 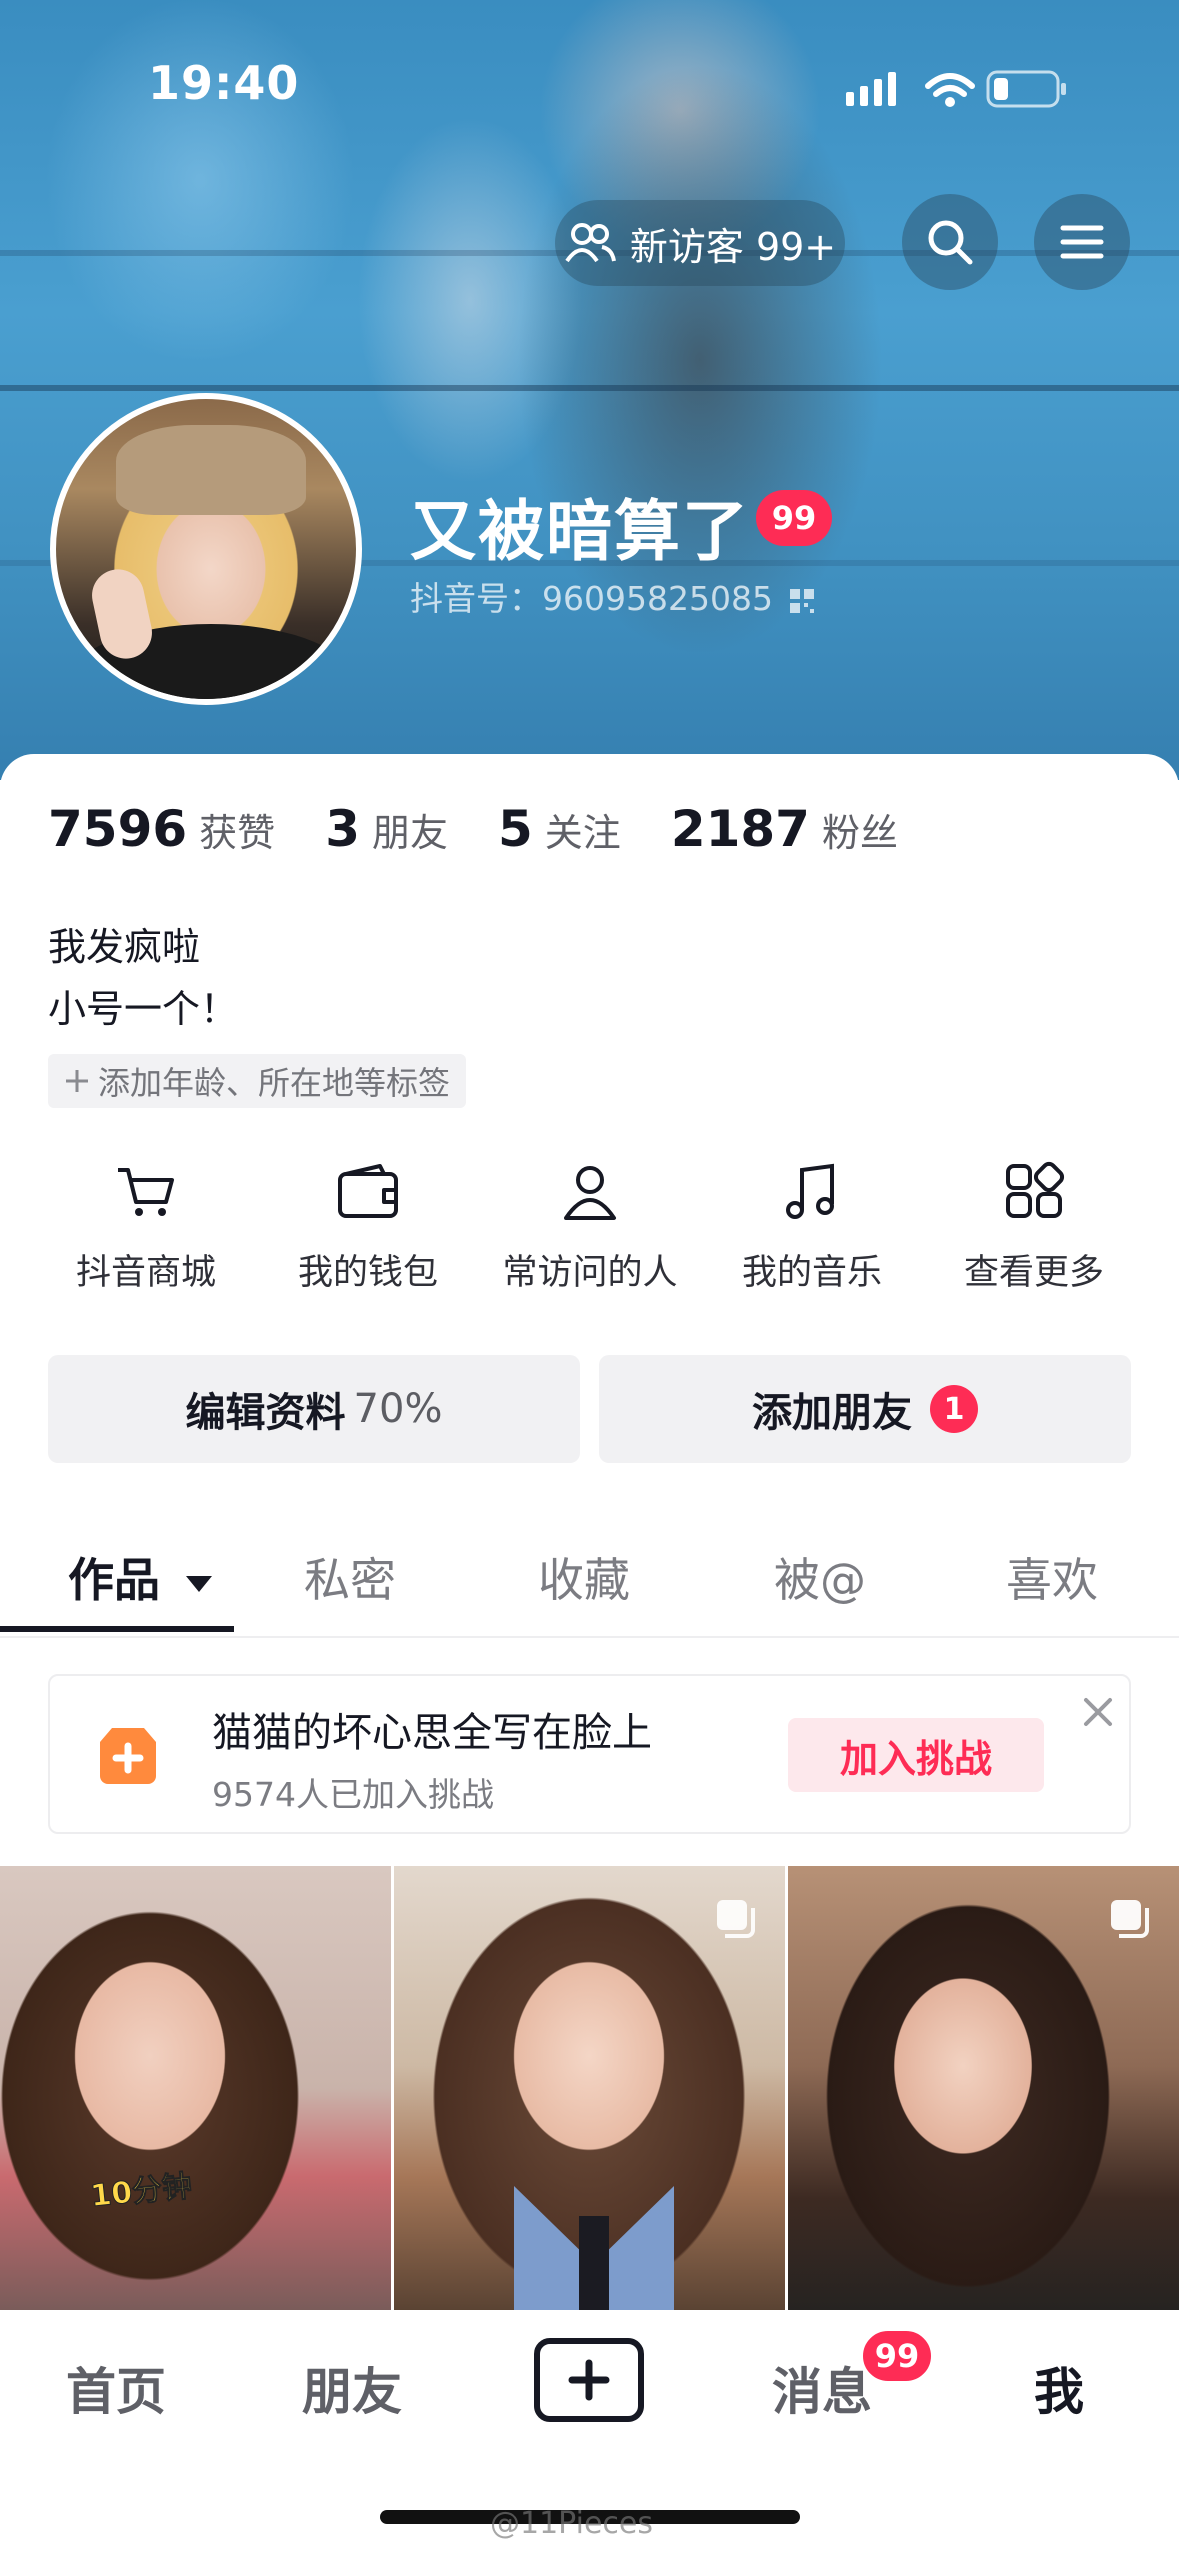 What do you see at coordinates (1059, 2388) in the screenshot?
I see `nav-me: 我` at bounding box center [1059, 2388].